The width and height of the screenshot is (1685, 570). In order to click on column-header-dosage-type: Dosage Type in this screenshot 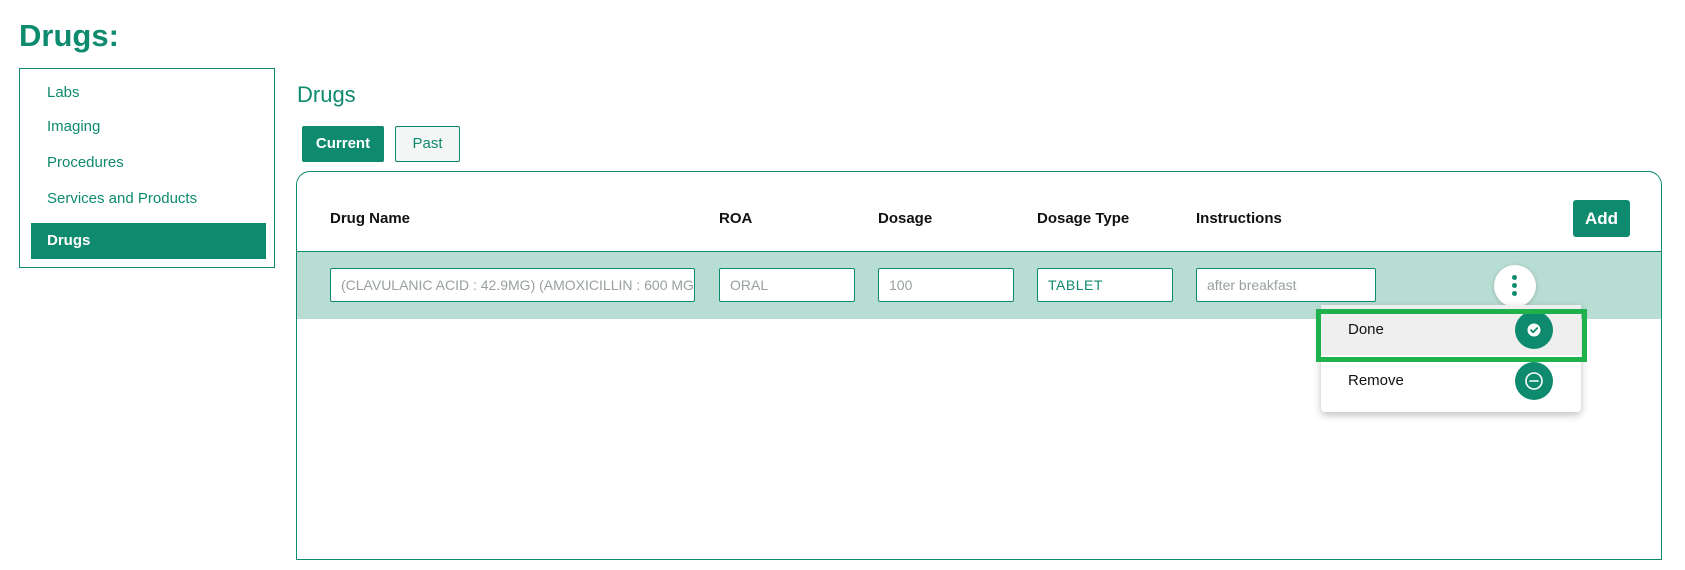, I will do `click(1083, 218)`.